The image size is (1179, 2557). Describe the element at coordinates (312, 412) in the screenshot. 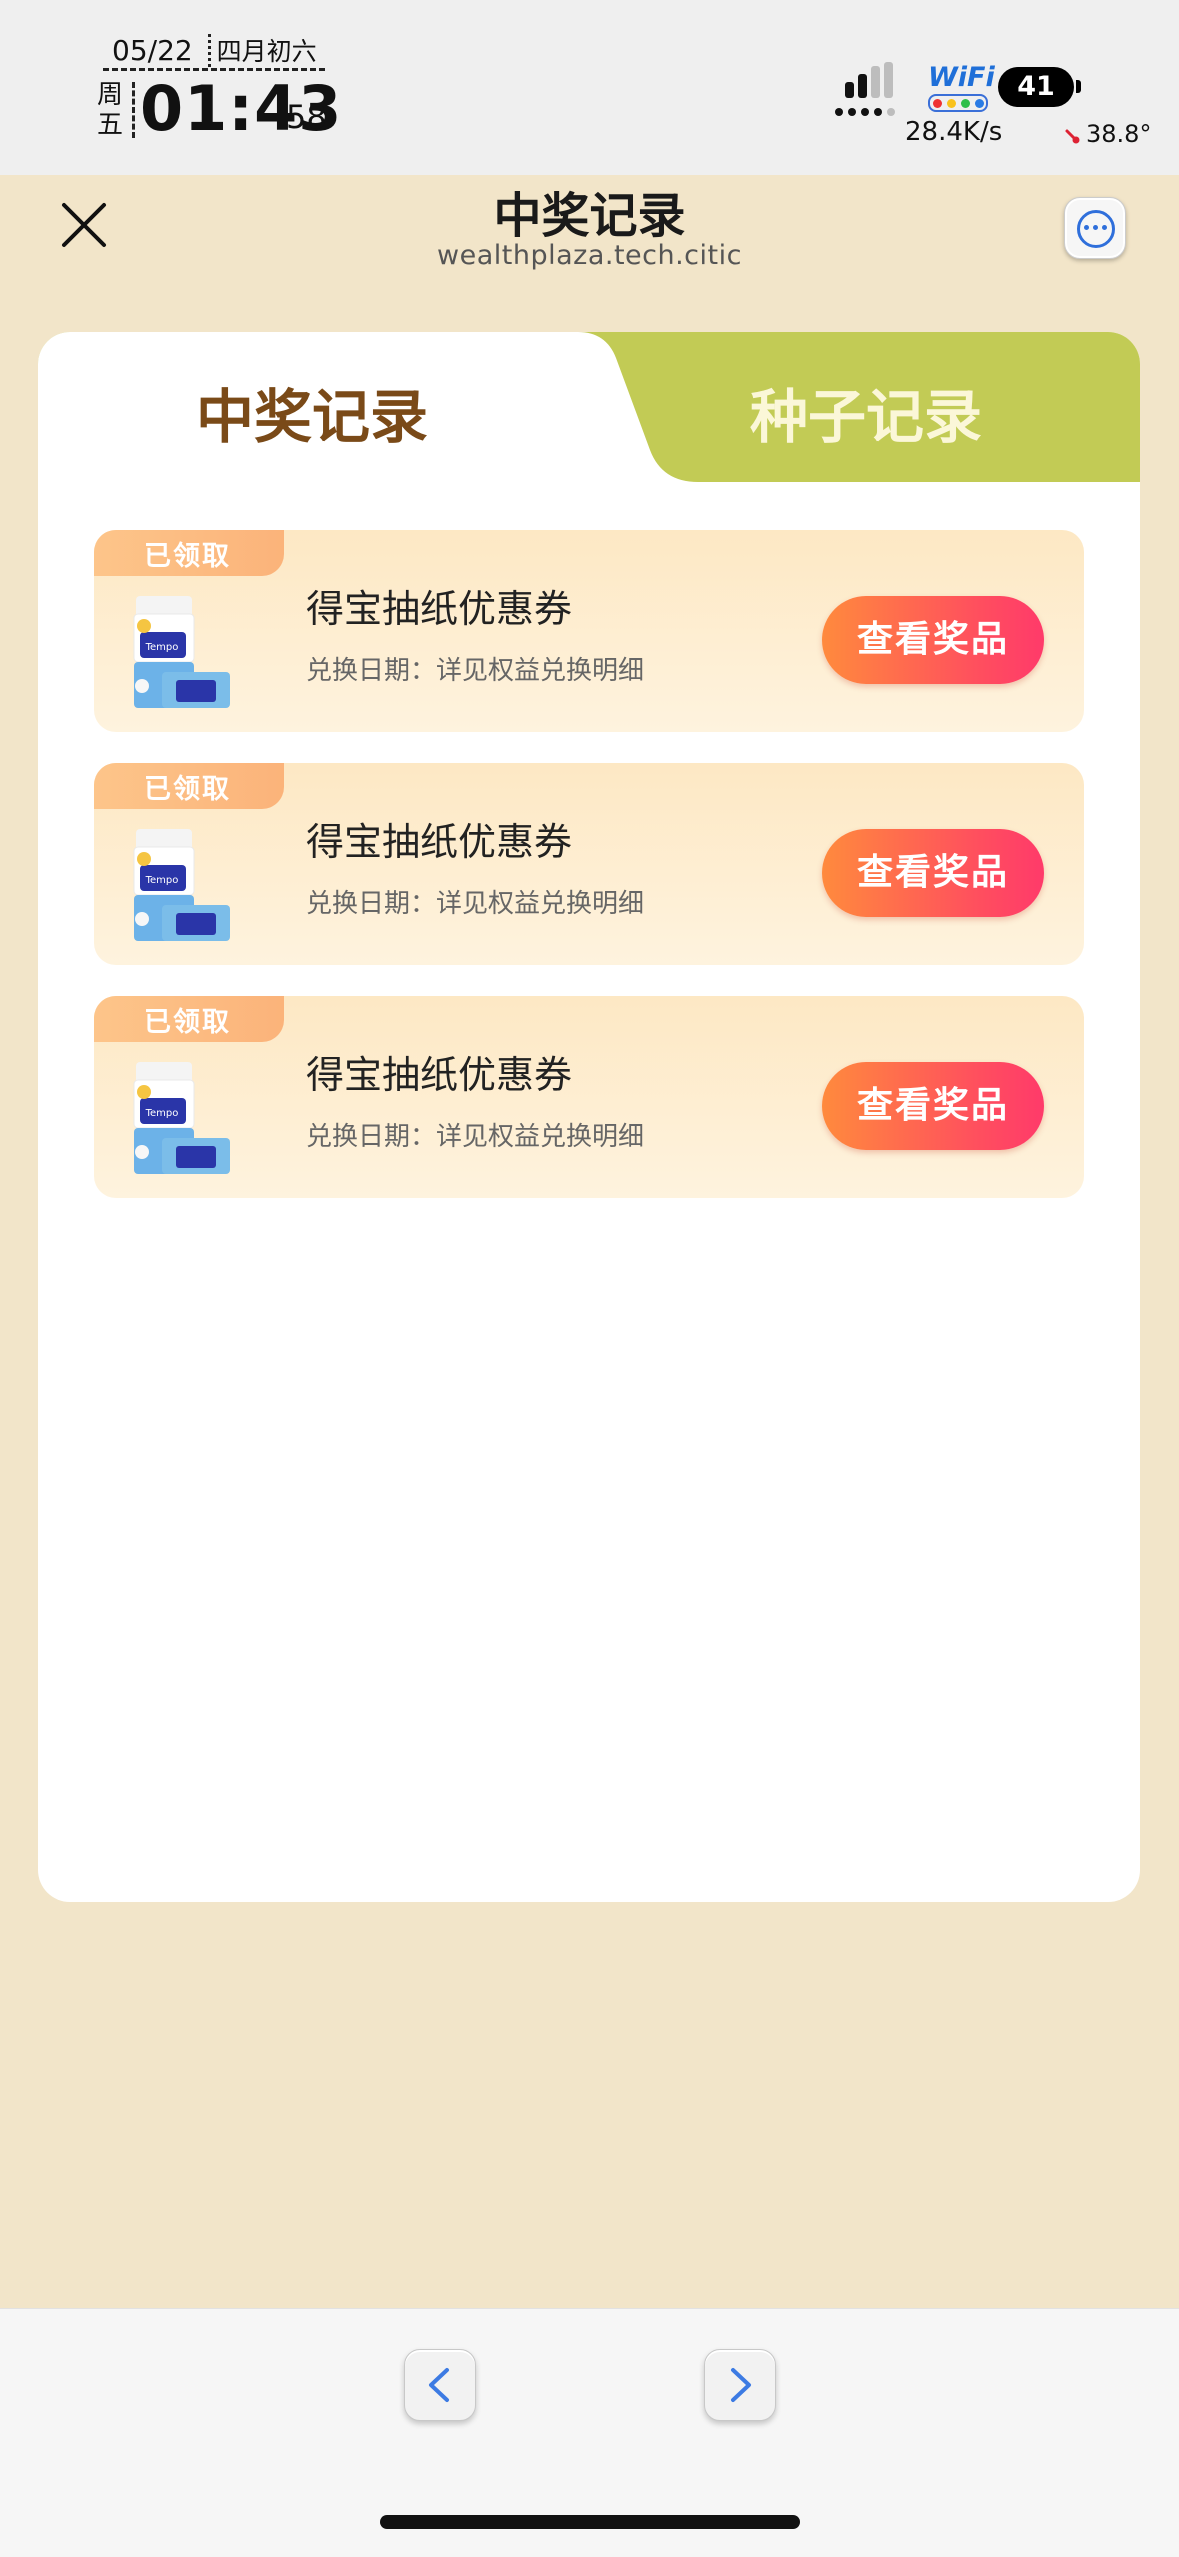

I see `tab-prize-records: 中奖记录` at that location.